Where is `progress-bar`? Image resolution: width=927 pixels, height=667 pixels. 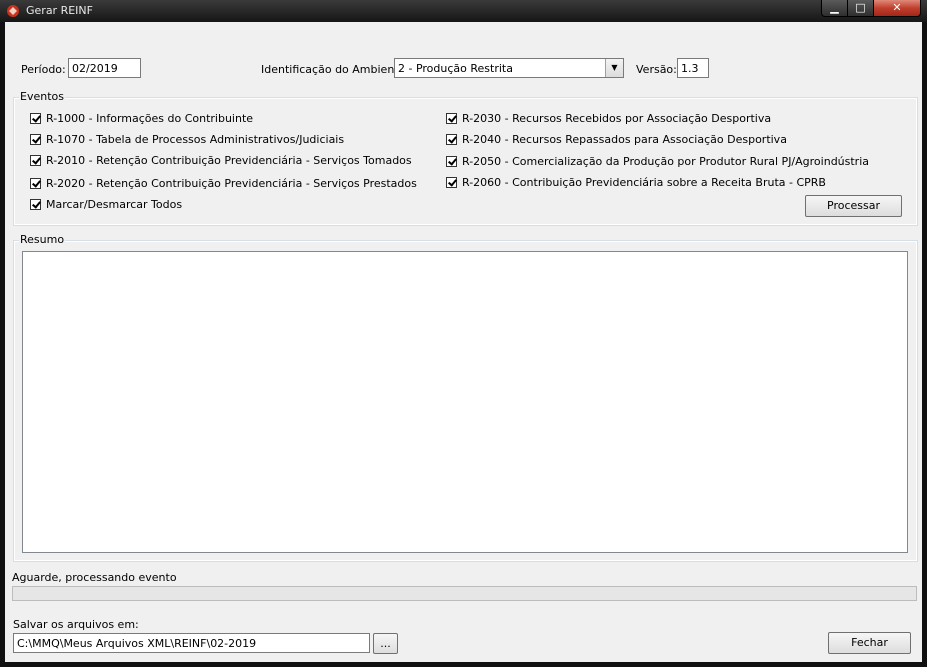
progress-bar is located at coordinates (464, 593).